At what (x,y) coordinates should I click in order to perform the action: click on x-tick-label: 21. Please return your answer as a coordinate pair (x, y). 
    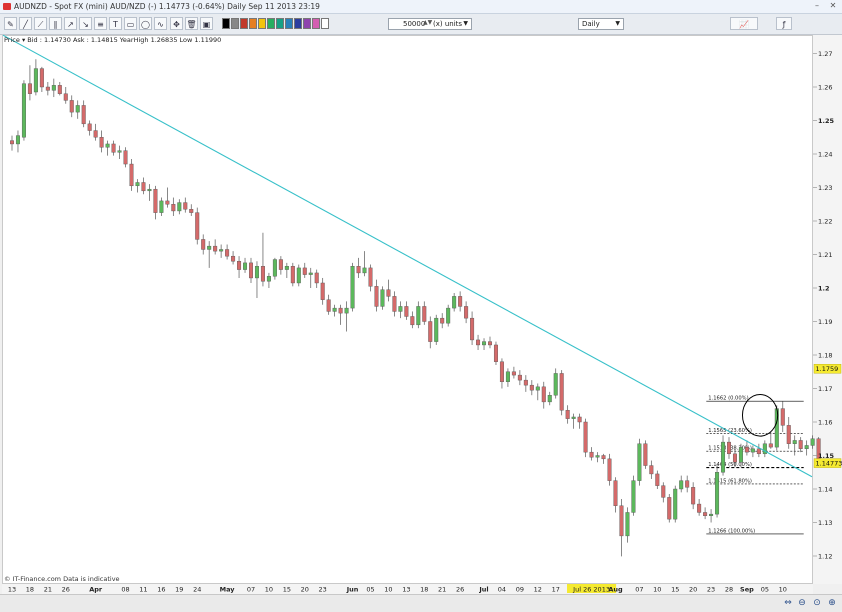
    Looking at the image, I should click on (48, 590).